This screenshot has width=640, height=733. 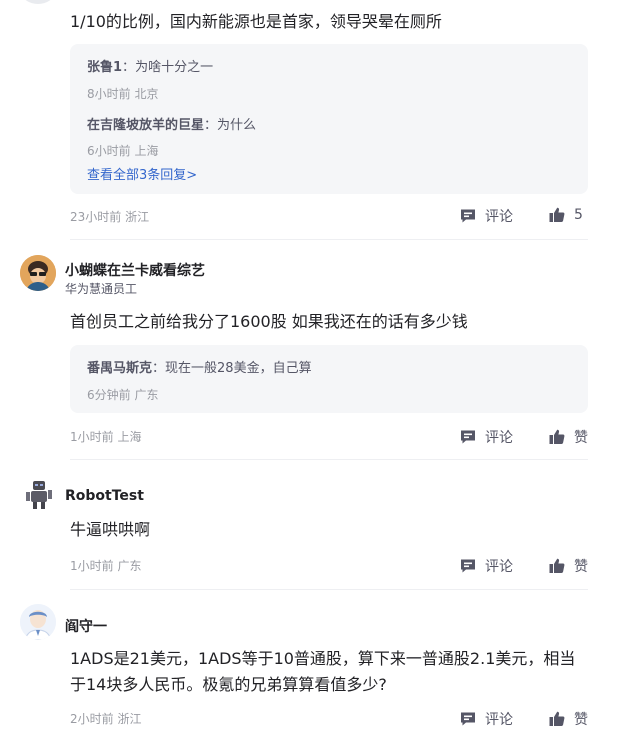 What do you see at coordinates (104, 67) in the screenshot?
I see `reply-author: 张鲁1` at bounding box center [104, 67].